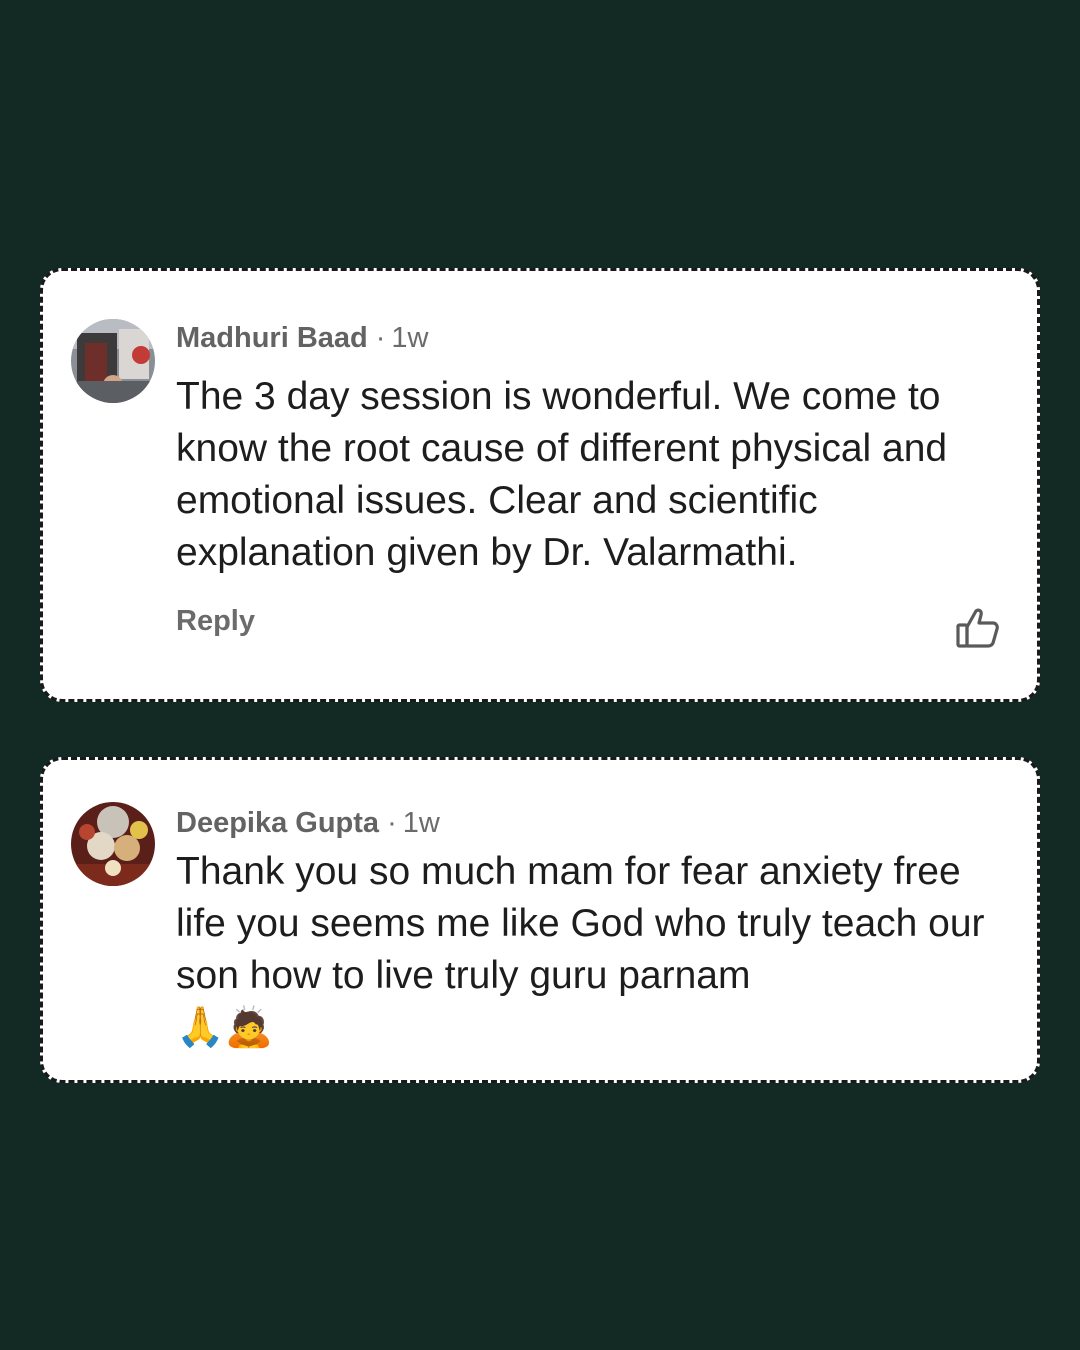 This screenshot has width=1080, height=1350. What do you see at coordinates (272, 338) in the screenshot?
I see `author-name: Madhuri Baad` at bounding box center [272, 338].